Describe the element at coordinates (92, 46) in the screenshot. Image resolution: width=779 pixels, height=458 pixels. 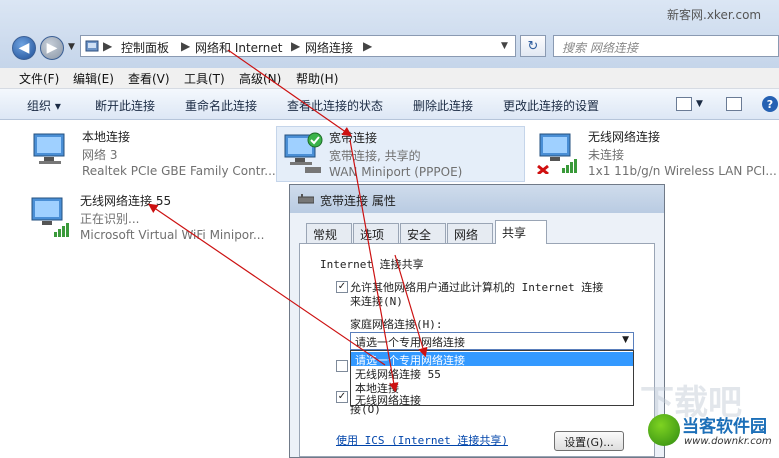
I see `control-panel-icon` at that location.